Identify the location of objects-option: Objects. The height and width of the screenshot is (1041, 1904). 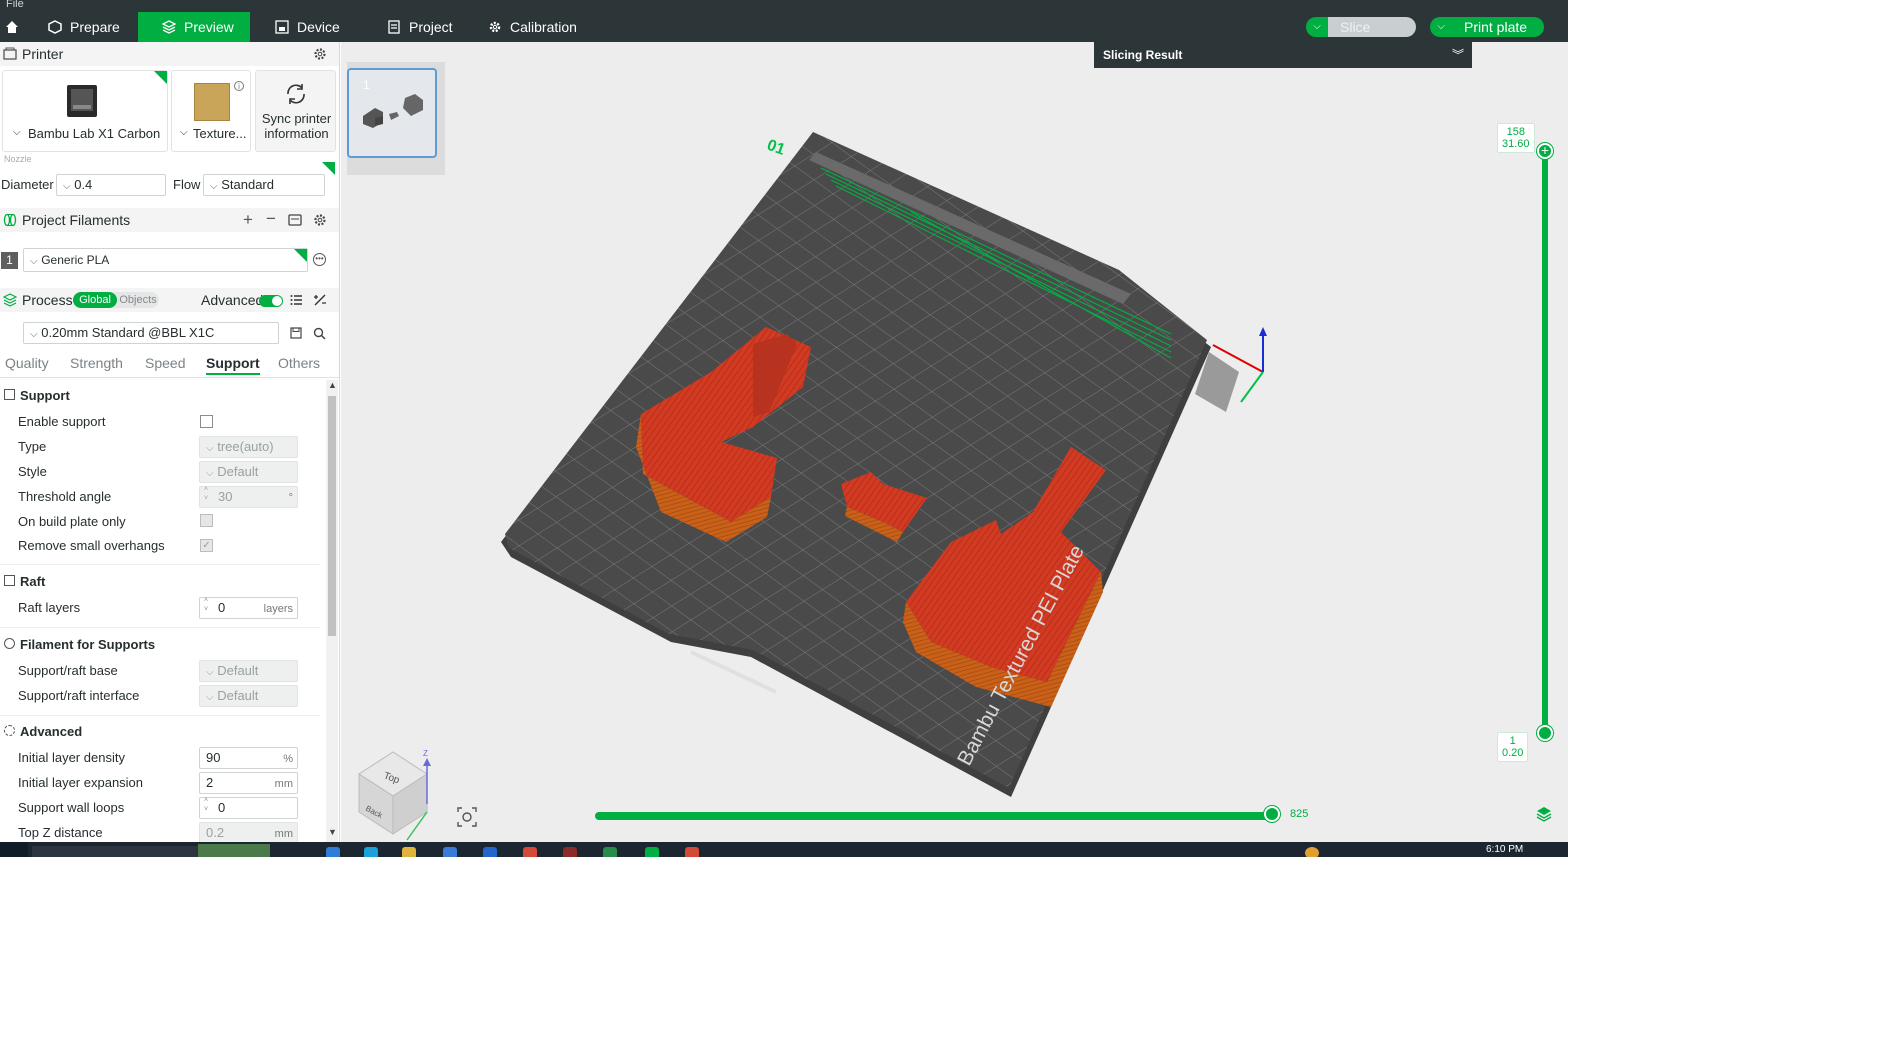
(138, 300).